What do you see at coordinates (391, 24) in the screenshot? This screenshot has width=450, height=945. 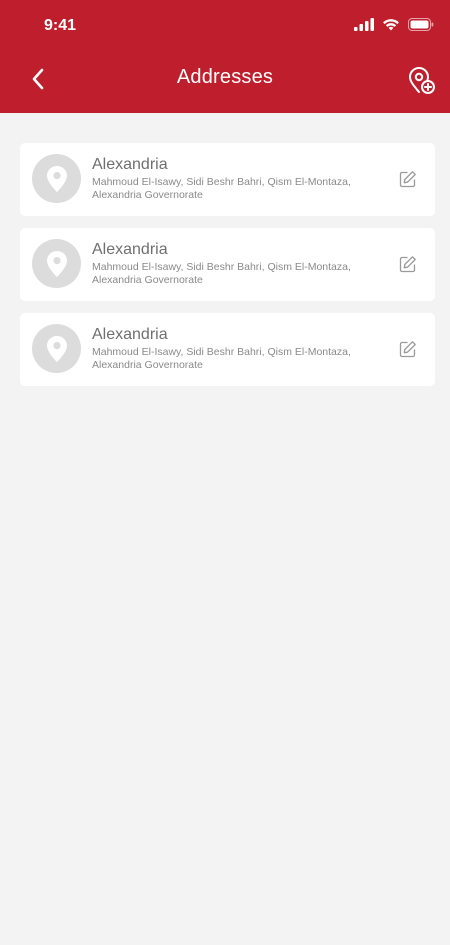 I see `wifi-icon` at bounding box center [391, 24].